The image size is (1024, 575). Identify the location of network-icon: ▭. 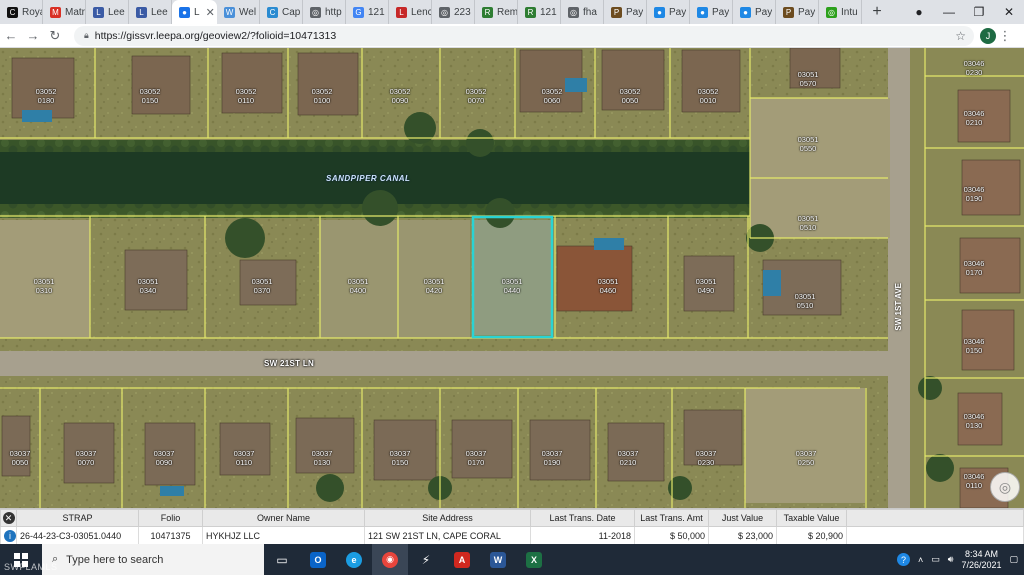
(935, 559).